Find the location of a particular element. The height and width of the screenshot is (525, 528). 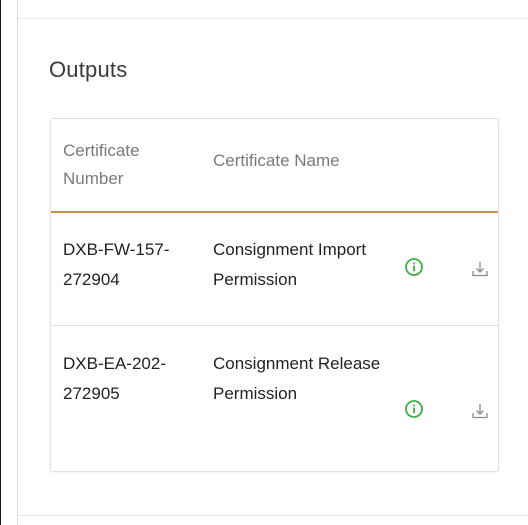

certificate-name-cell: Consignment Import Permission is located at coordinates (290, 264).